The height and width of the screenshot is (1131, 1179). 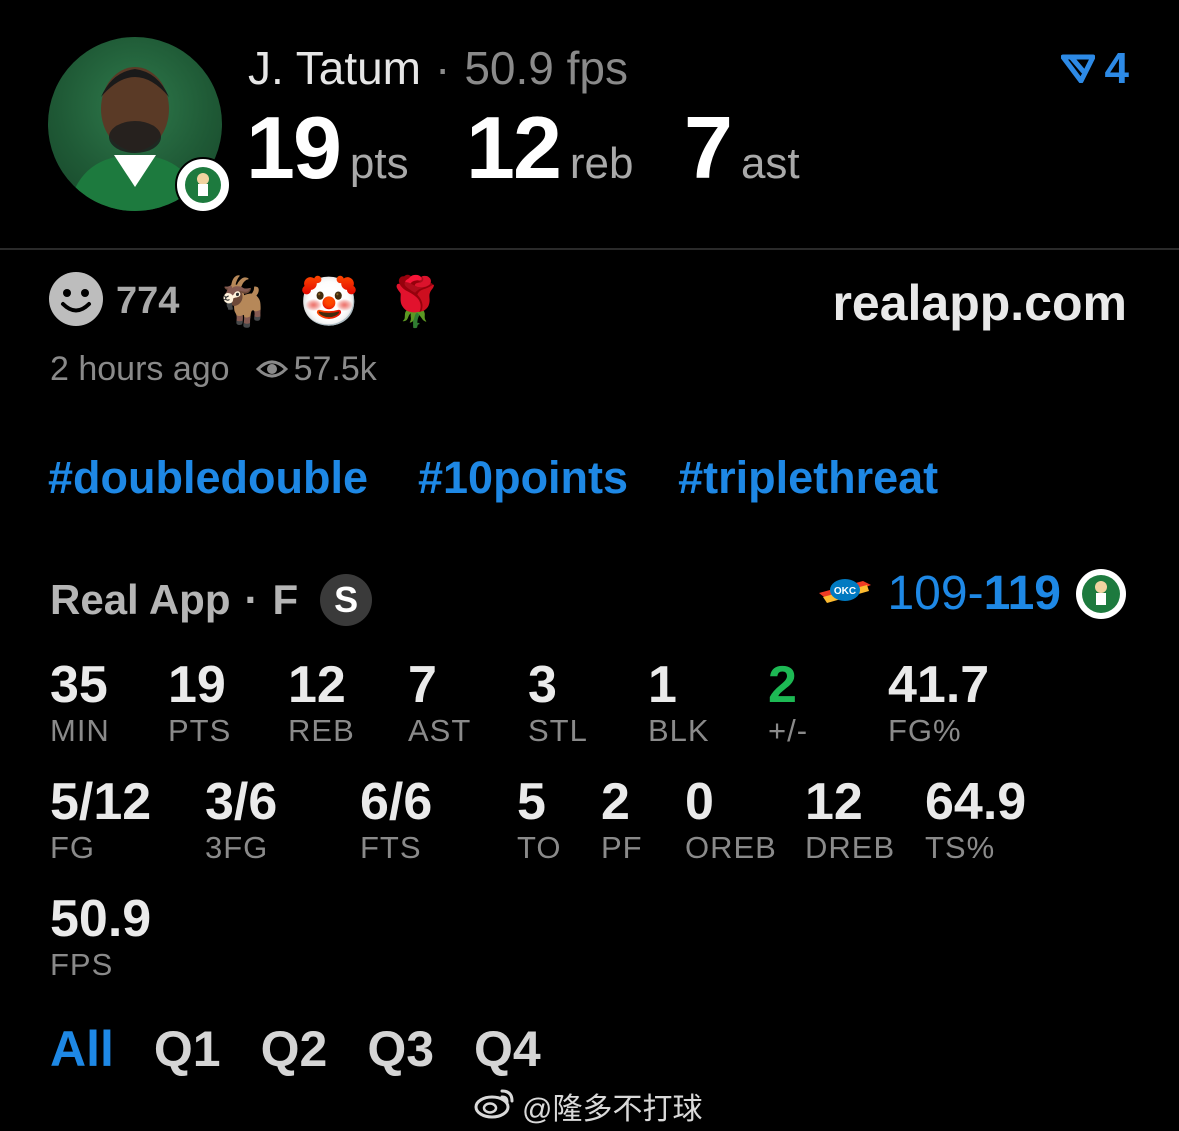 What do you see at coordinates (79, 685) in the screenshot?
I see `stat-value: 35` at bounding box center [79, 685].